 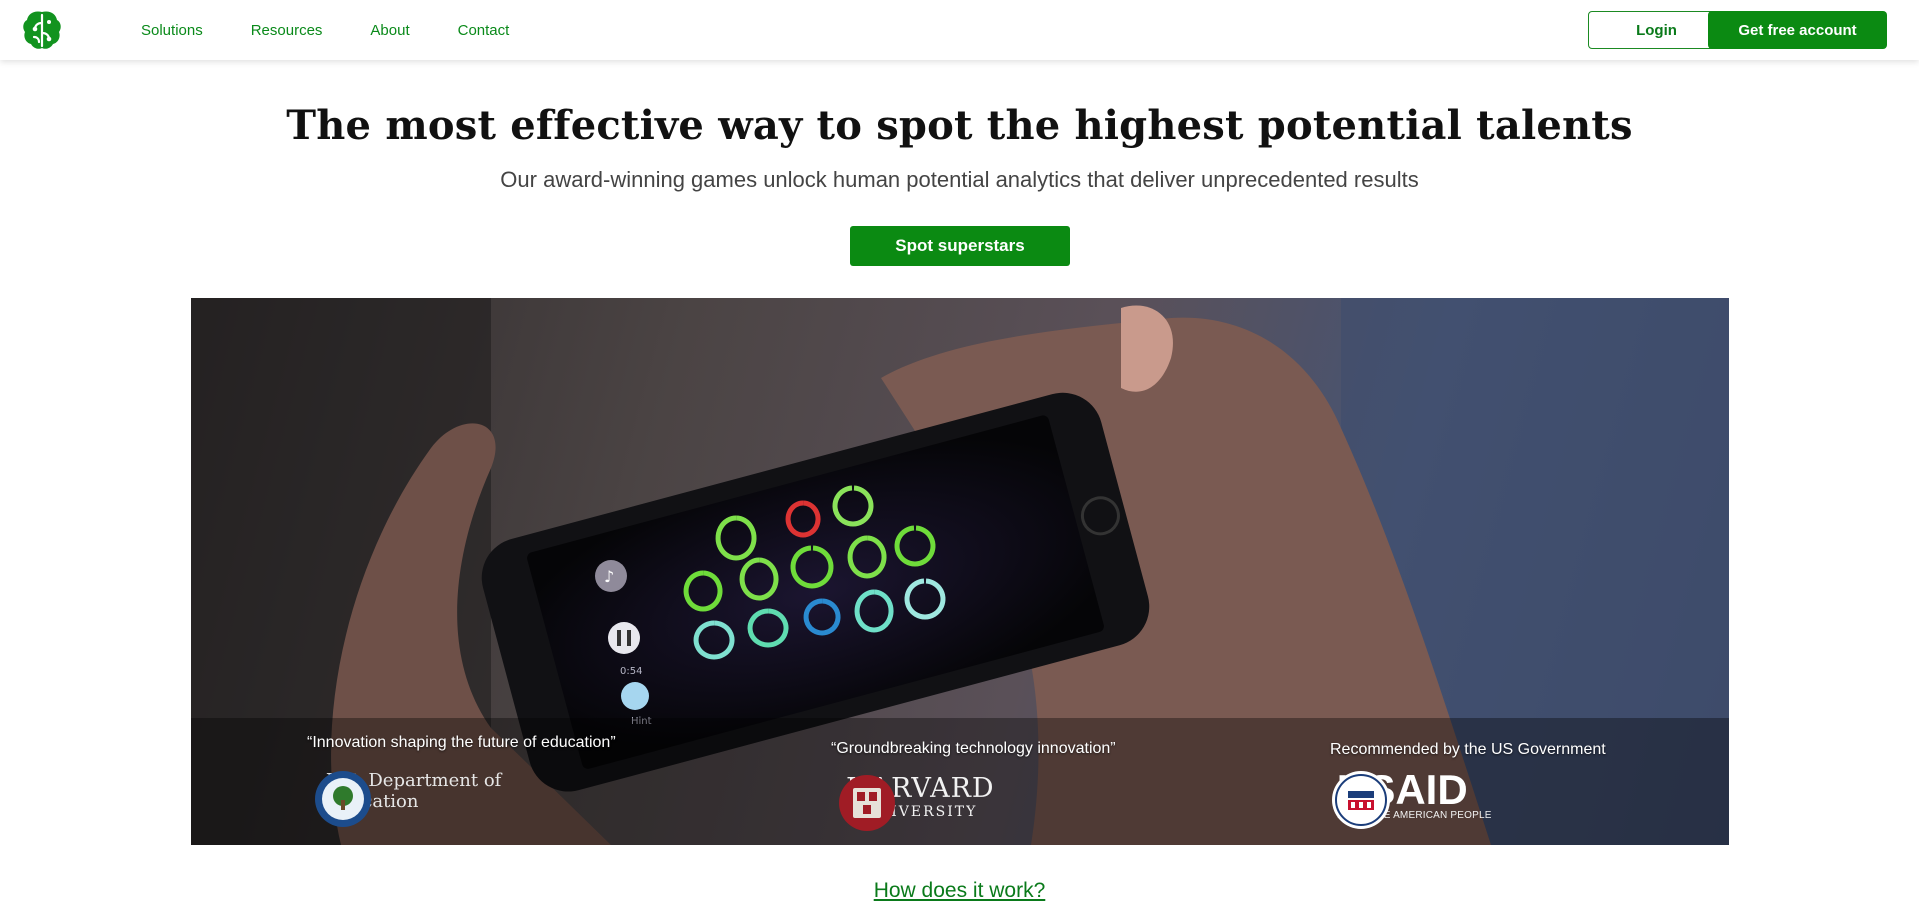 What do you see at coordinates (287, 30) in the screenshot?
I see `nav-link-resources: Resources` at bounding box center [287, 30].